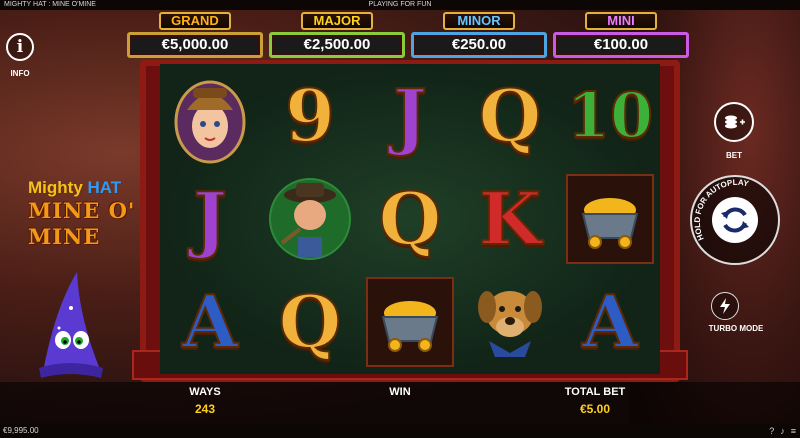 The image size is (800, 438). What do you see at coordinates (104, 187) in the screenshot?
I see `logo-hat: HAT` at bounding box center [104, 187].